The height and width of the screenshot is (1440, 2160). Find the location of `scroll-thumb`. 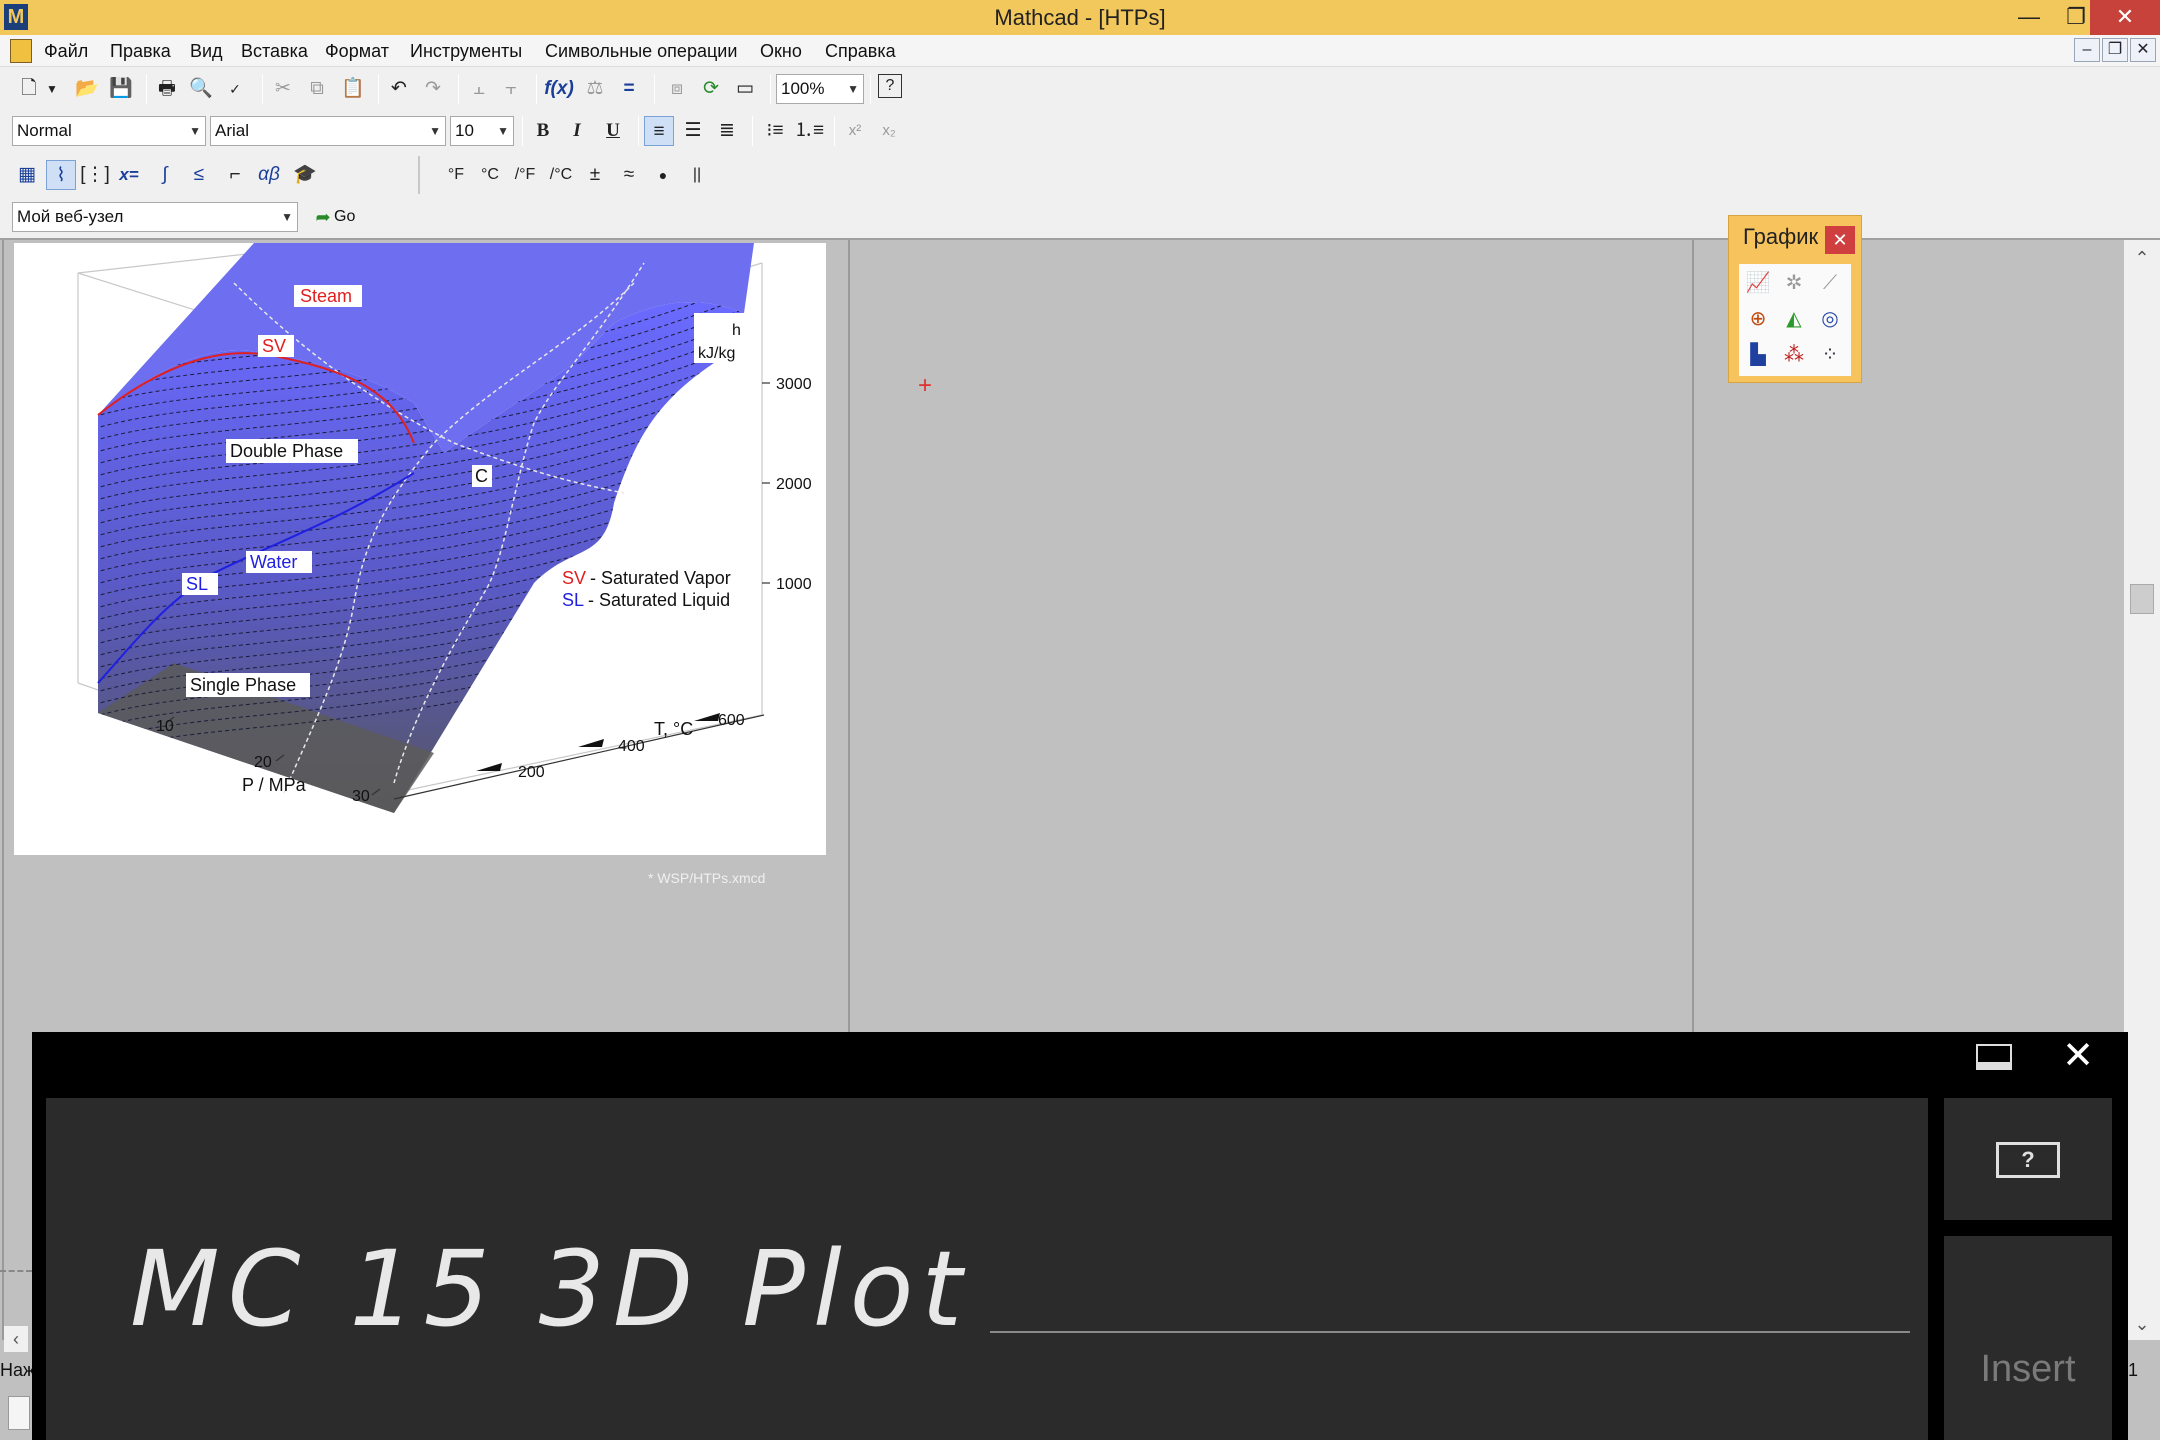

scroll-thumb is located at coordinates (2142, 599).